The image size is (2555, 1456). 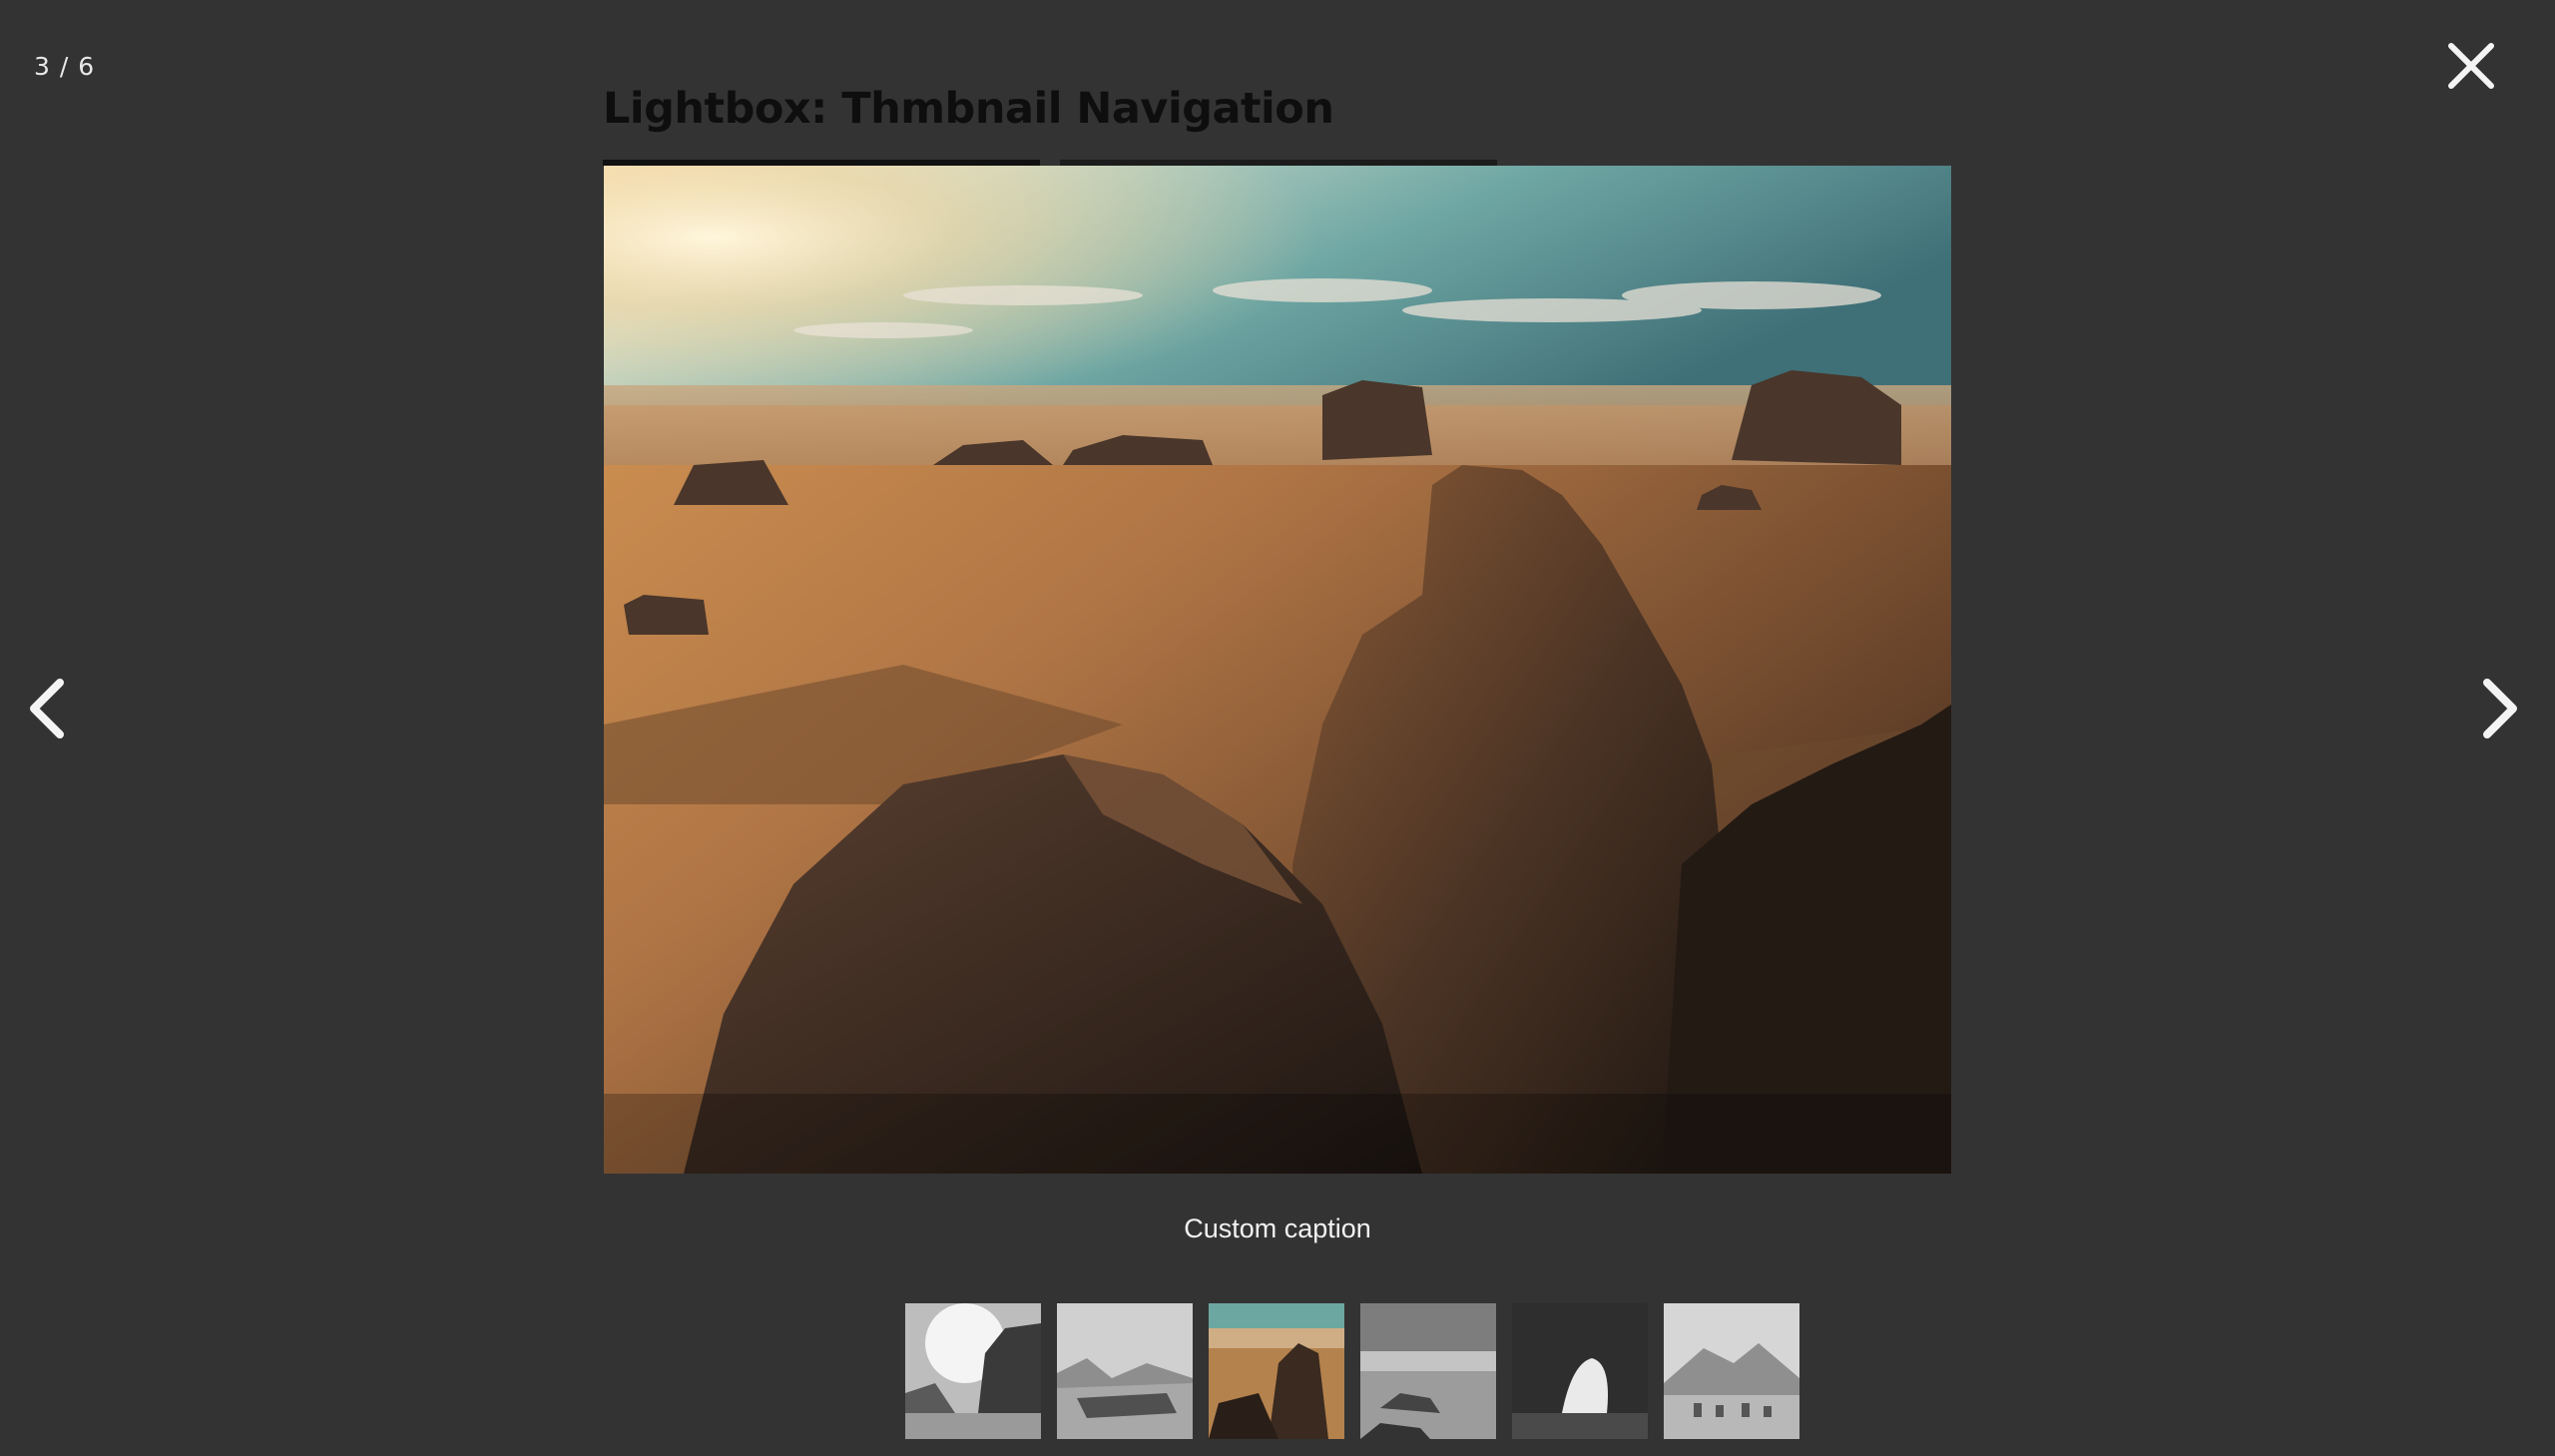 What do you see at coordinates (1352, 1371) in the screenshot?
I see `thumbnail-strip` at bounding box center [1352, 1371].